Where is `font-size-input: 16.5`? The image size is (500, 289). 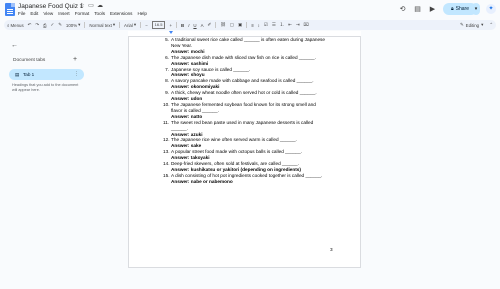 font-size-input: 16.5 is located at coordinates (158, 25).